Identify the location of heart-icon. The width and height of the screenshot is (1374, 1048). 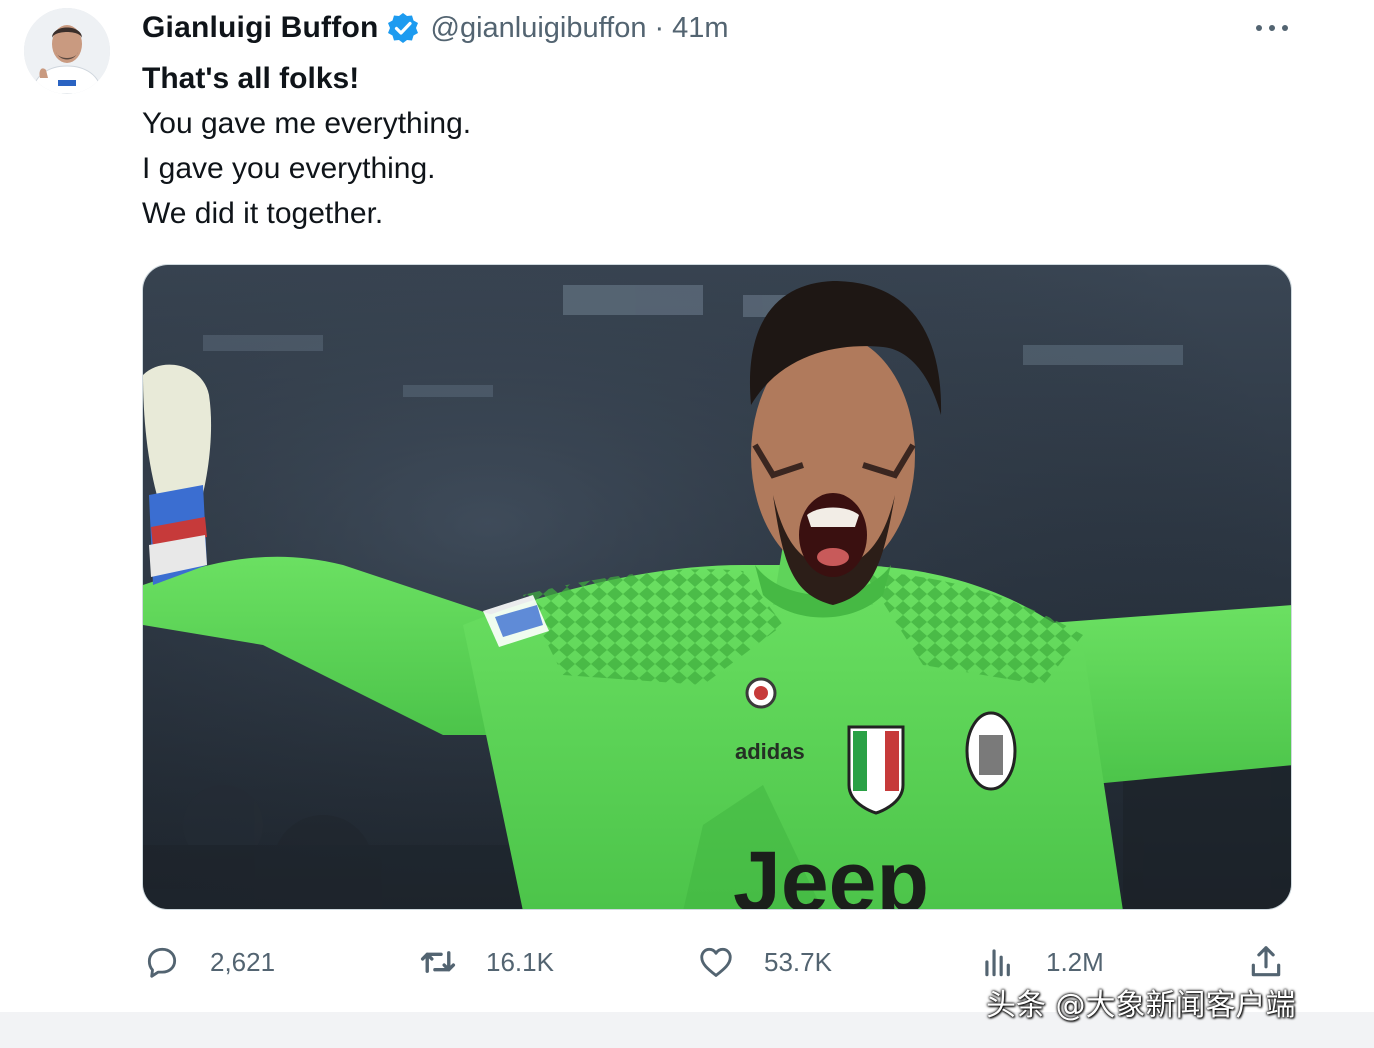
(716, 962).